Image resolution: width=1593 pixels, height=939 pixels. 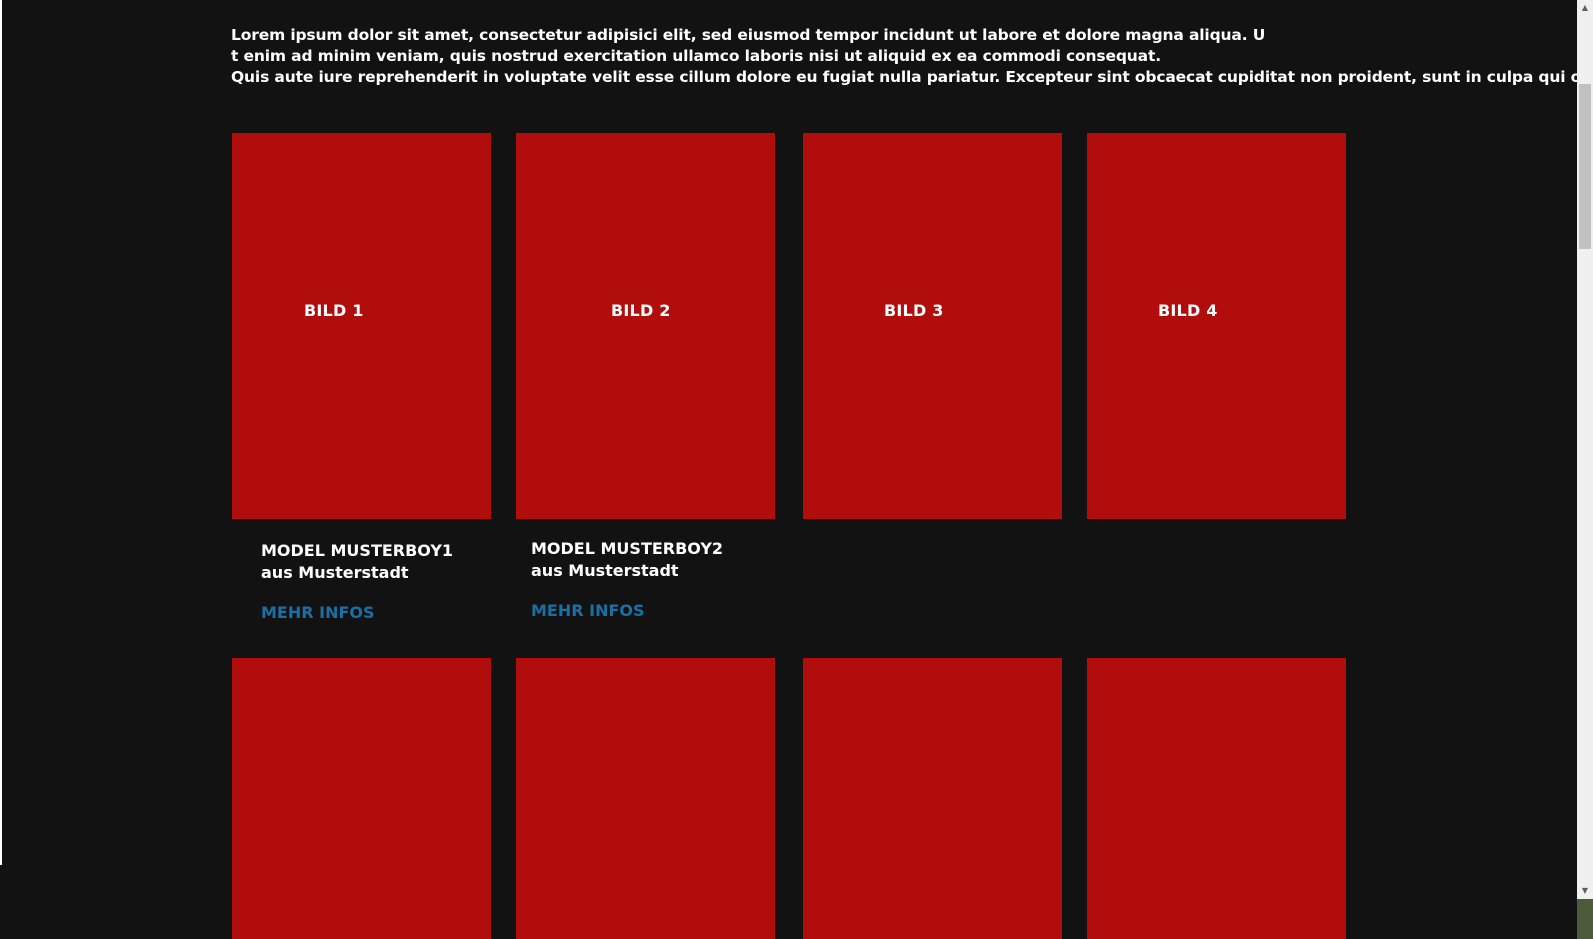 I want to click on image-tile-1: BILD 1, so click(x=361, y=326).